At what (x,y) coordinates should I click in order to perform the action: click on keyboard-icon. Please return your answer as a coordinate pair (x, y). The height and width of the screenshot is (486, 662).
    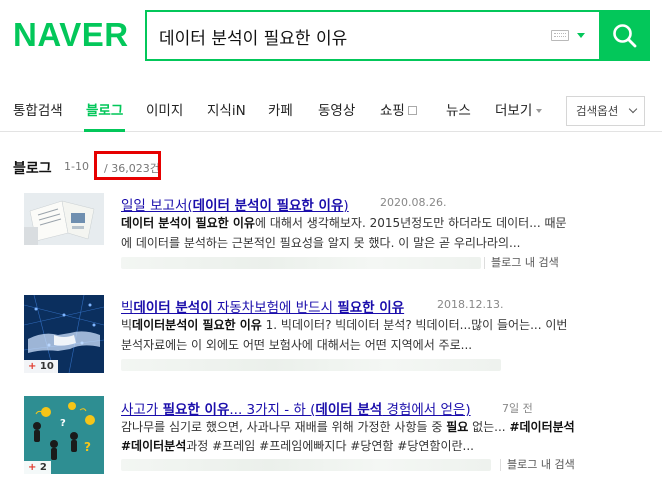
    Looking at the image, I should click on (560, 35).